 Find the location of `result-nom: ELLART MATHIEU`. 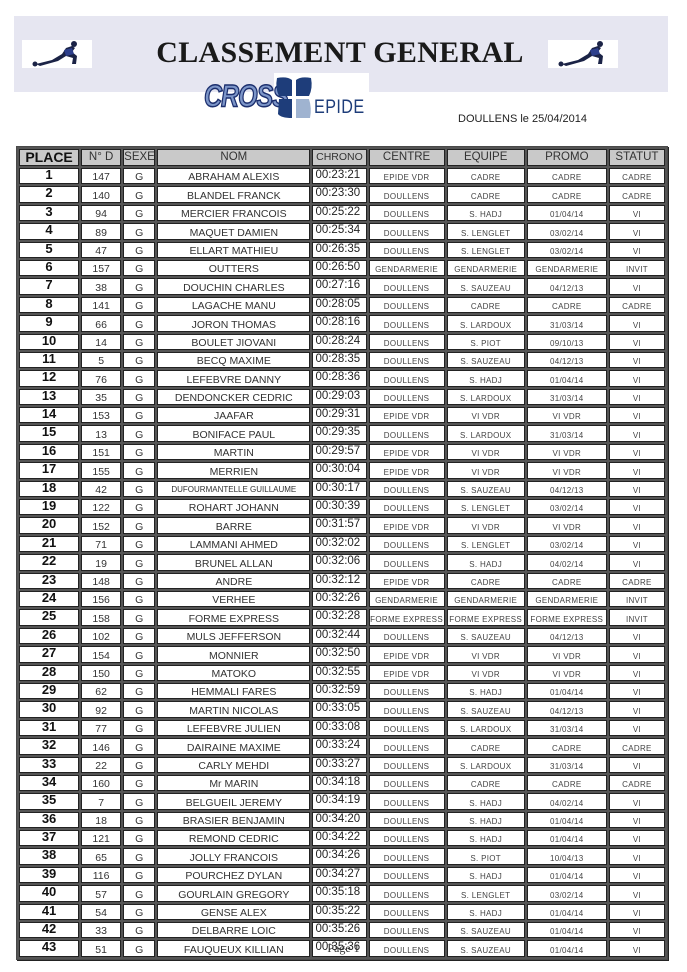

result-nom: ELLART MATHIEU is located at coordinates (234, 249).